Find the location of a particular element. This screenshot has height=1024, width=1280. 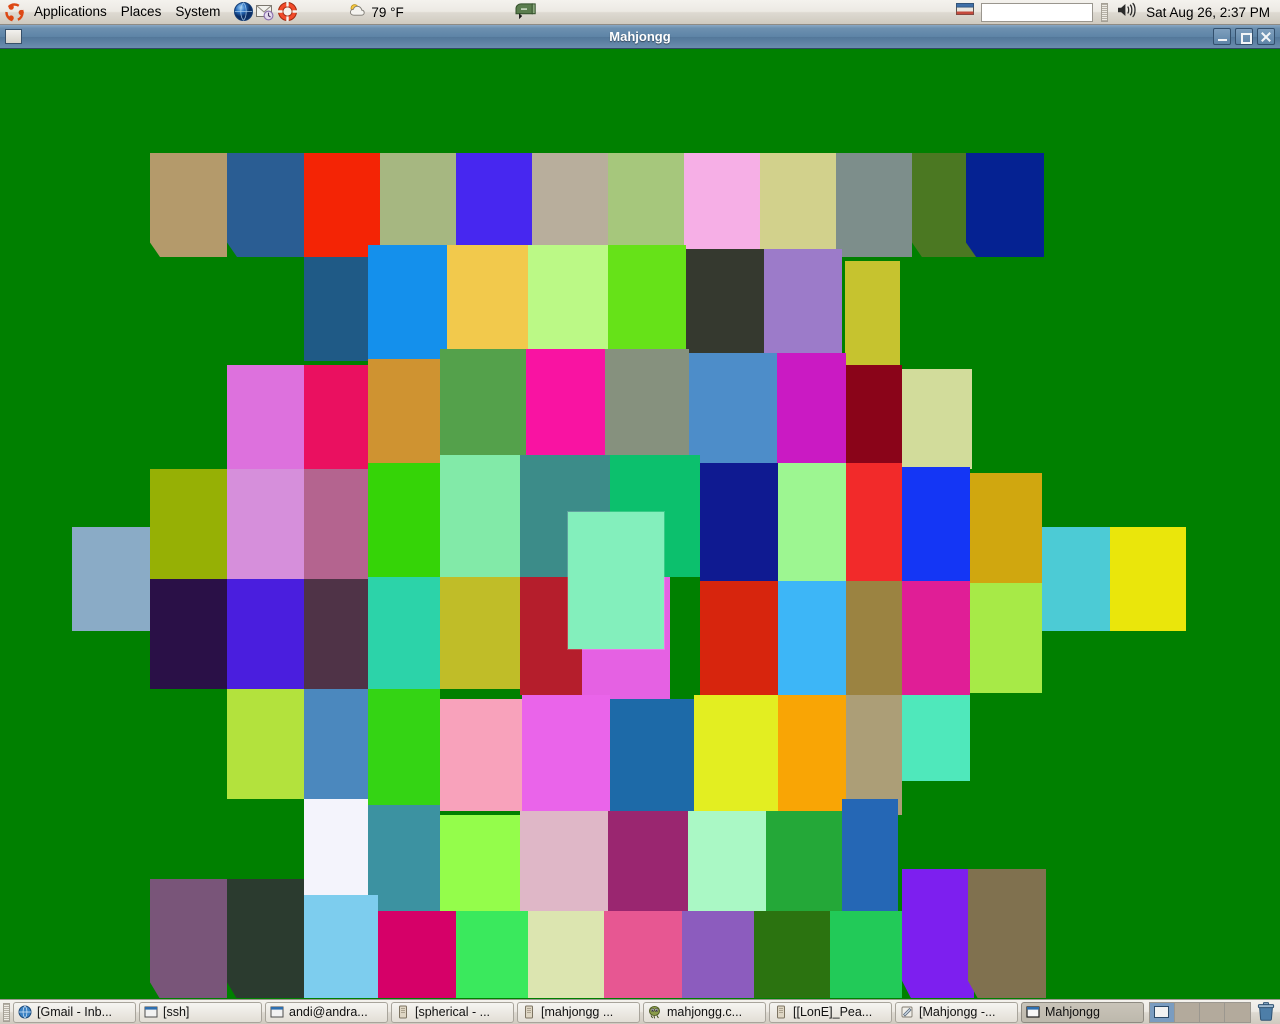

minimize-icon is located at coordinates (1222, 36).